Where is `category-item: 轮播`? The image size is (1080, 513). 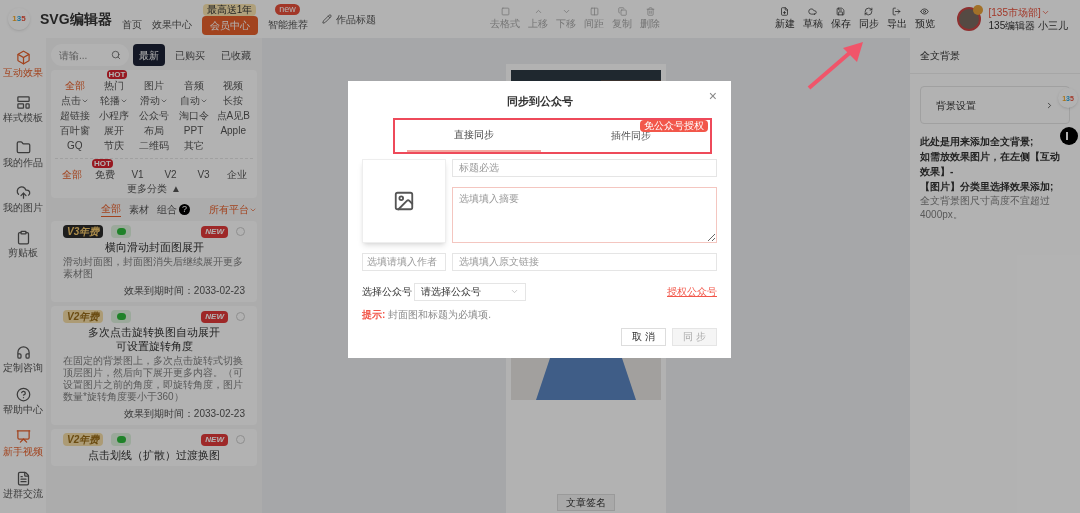 category-item: 轮播 is located at coordinates (114, 101).